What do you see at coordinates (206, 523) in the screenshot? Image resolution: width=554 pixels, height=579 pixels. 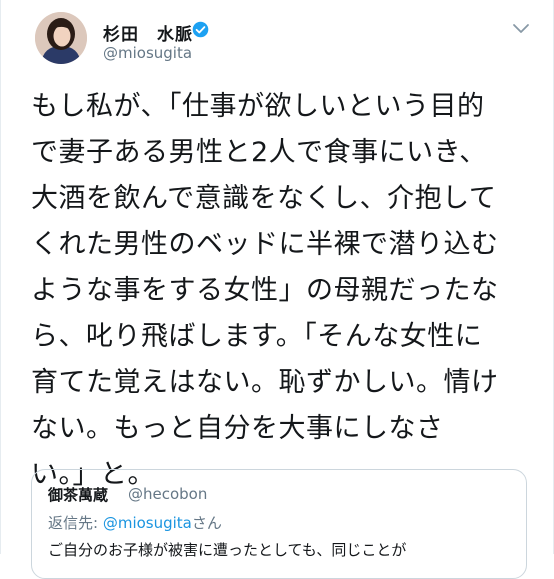 I see `reply-suffix: さん` at bounding box center [206, 523].